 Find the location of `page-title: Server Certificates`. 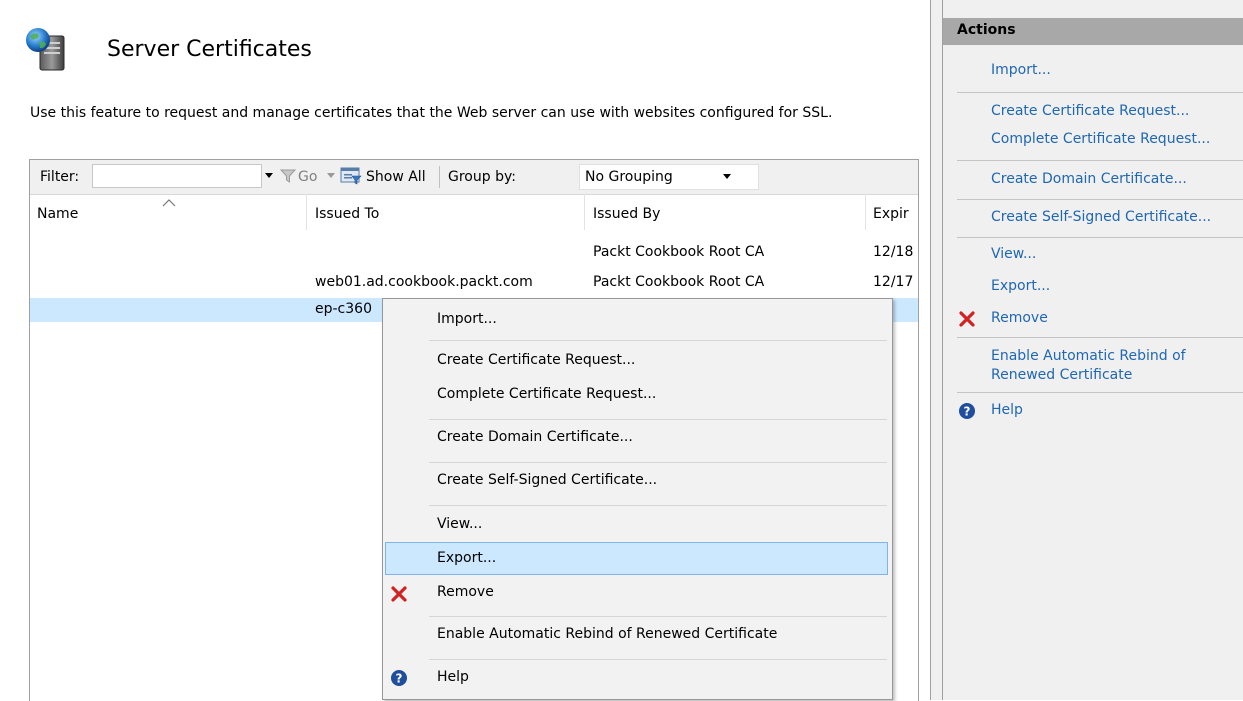

page-title: Server Certificates is located at coordinates (209, 49).